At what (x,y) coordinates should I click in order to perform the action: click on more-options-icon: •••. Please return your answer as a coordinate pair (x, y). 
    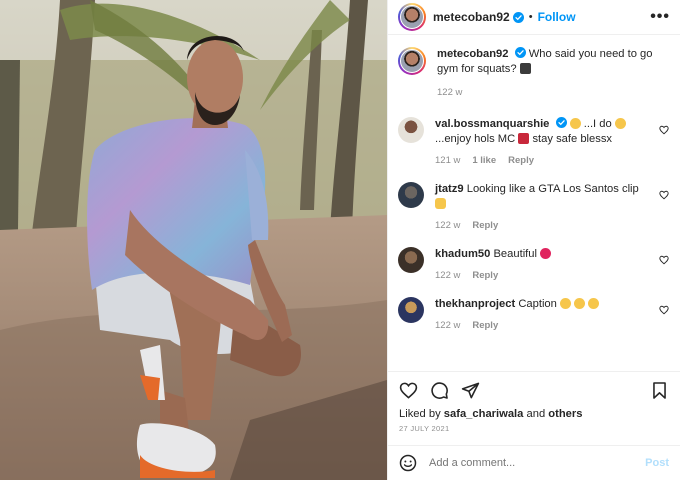
    Looking at the image, I should click on (660, 17).